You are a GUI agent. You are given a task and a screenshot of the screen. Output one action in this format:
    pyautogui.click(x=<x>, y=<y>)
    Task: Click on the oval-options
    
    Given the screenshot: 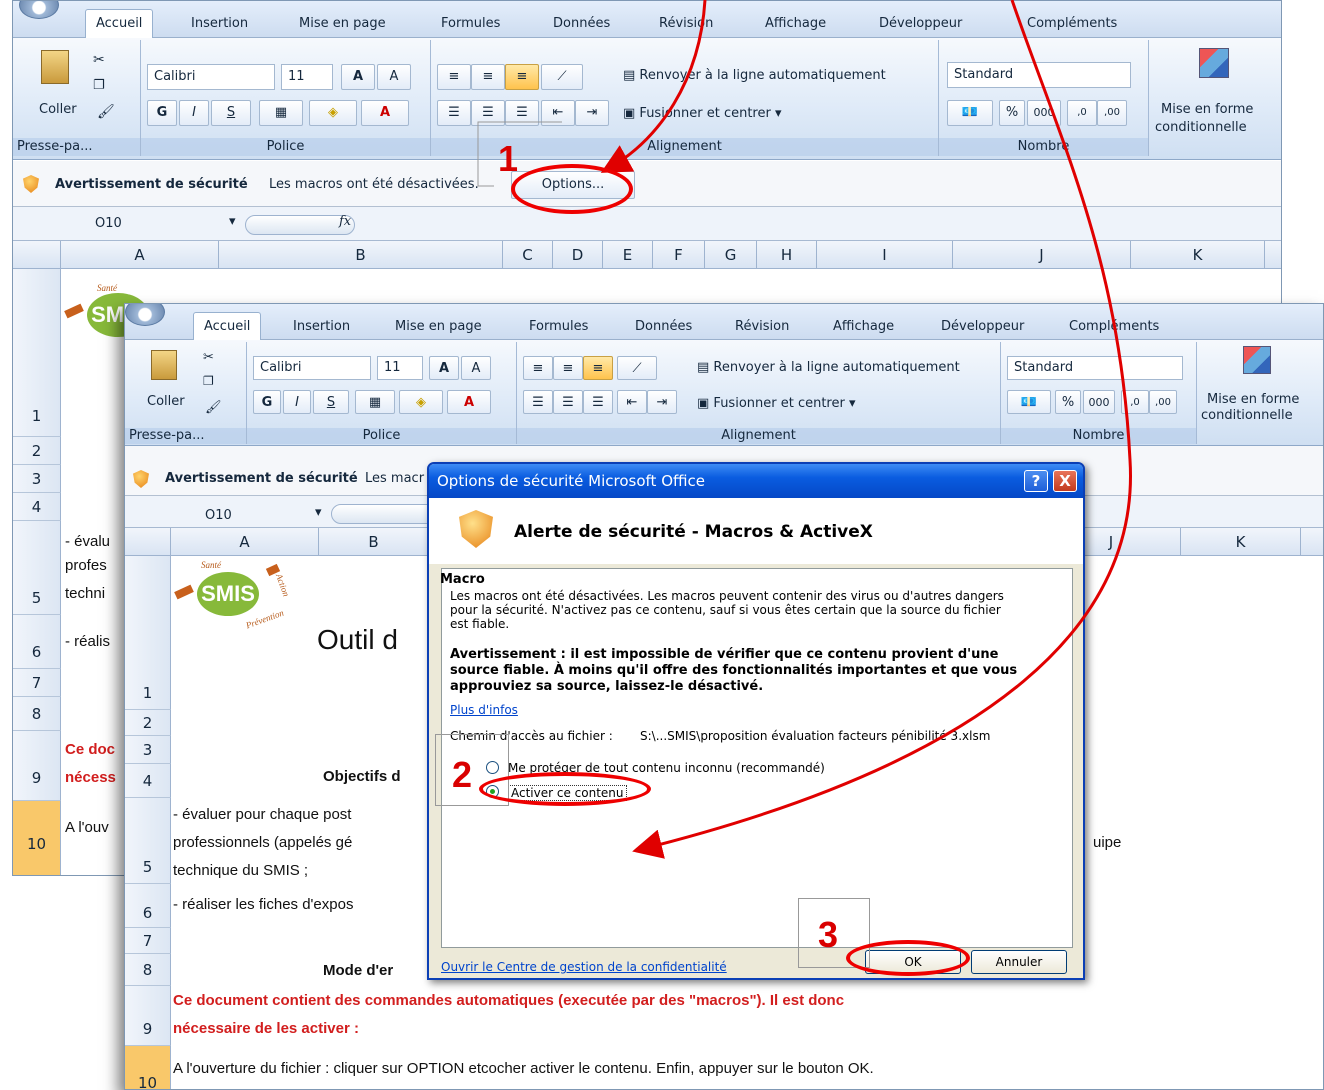 What is the action you would take?
    pyautogui.click(x=572, y=189)
    